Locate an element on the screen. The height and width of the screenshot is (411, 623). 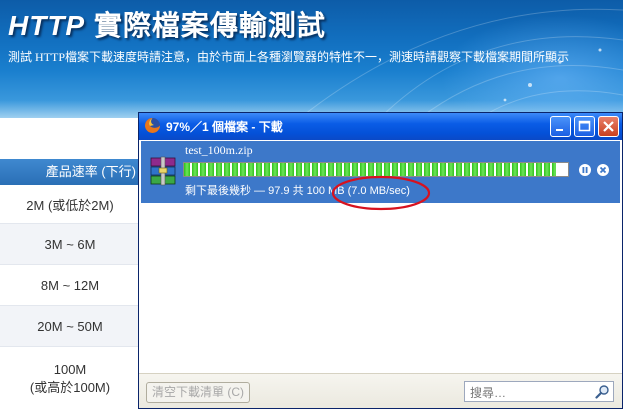
cancel-icon is located at coordinates (603, 170).